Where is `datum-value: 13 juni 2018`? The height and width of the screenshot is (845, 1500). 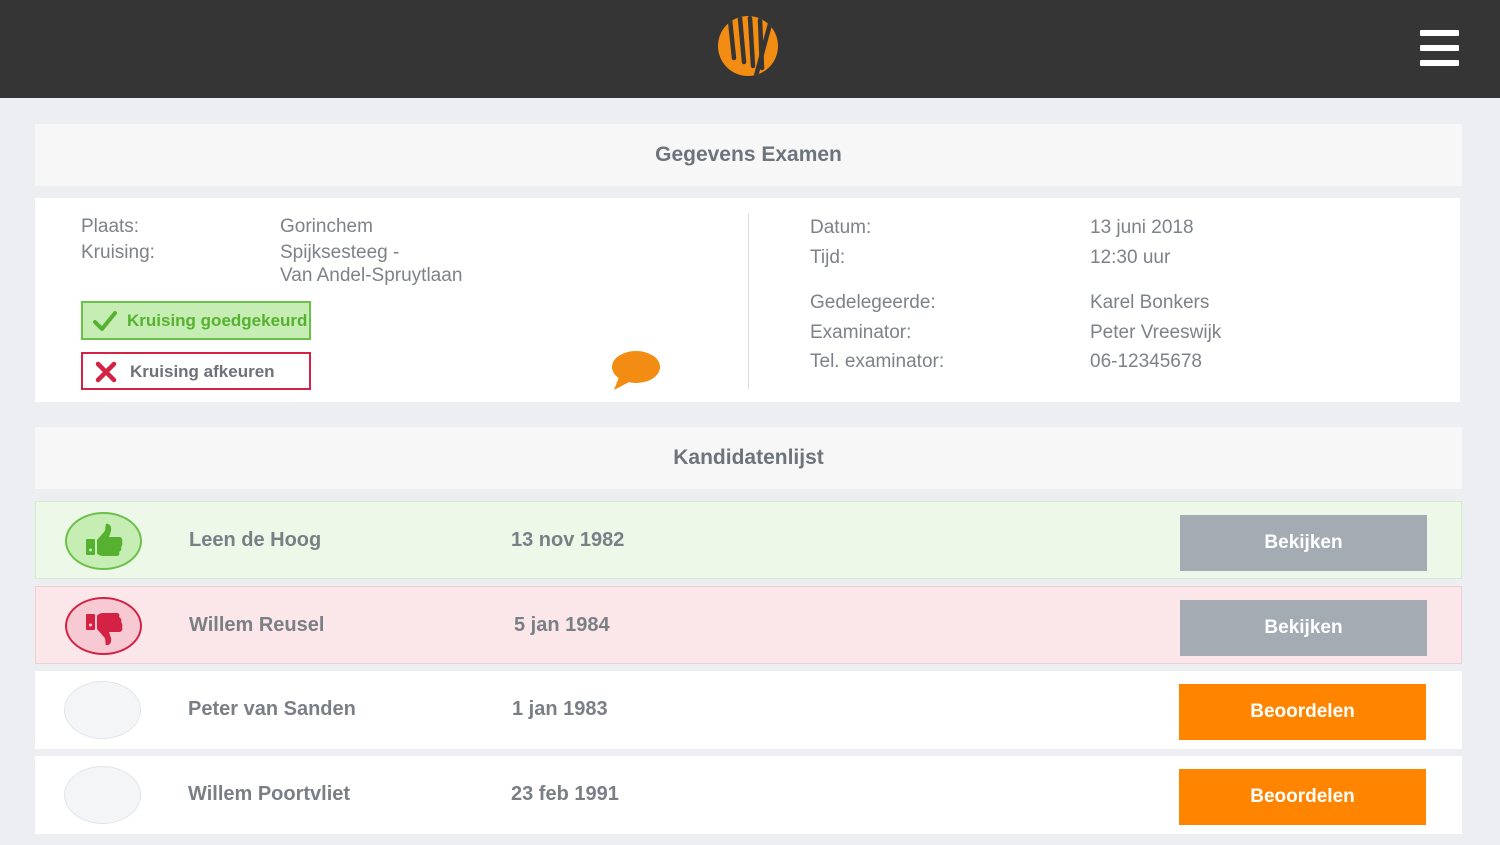 datum-value: 13 juni 2018 is located at coordinates (1142, 227).